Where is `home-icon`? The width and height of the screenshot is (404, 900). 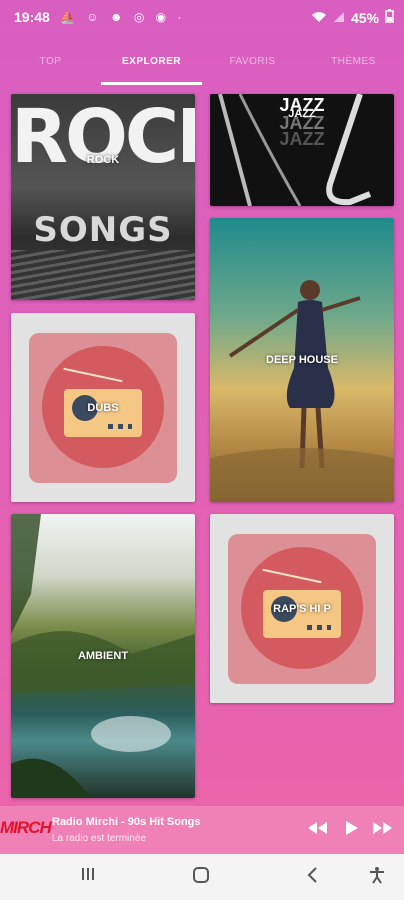
home-icon is located at coordinates (201, 877).